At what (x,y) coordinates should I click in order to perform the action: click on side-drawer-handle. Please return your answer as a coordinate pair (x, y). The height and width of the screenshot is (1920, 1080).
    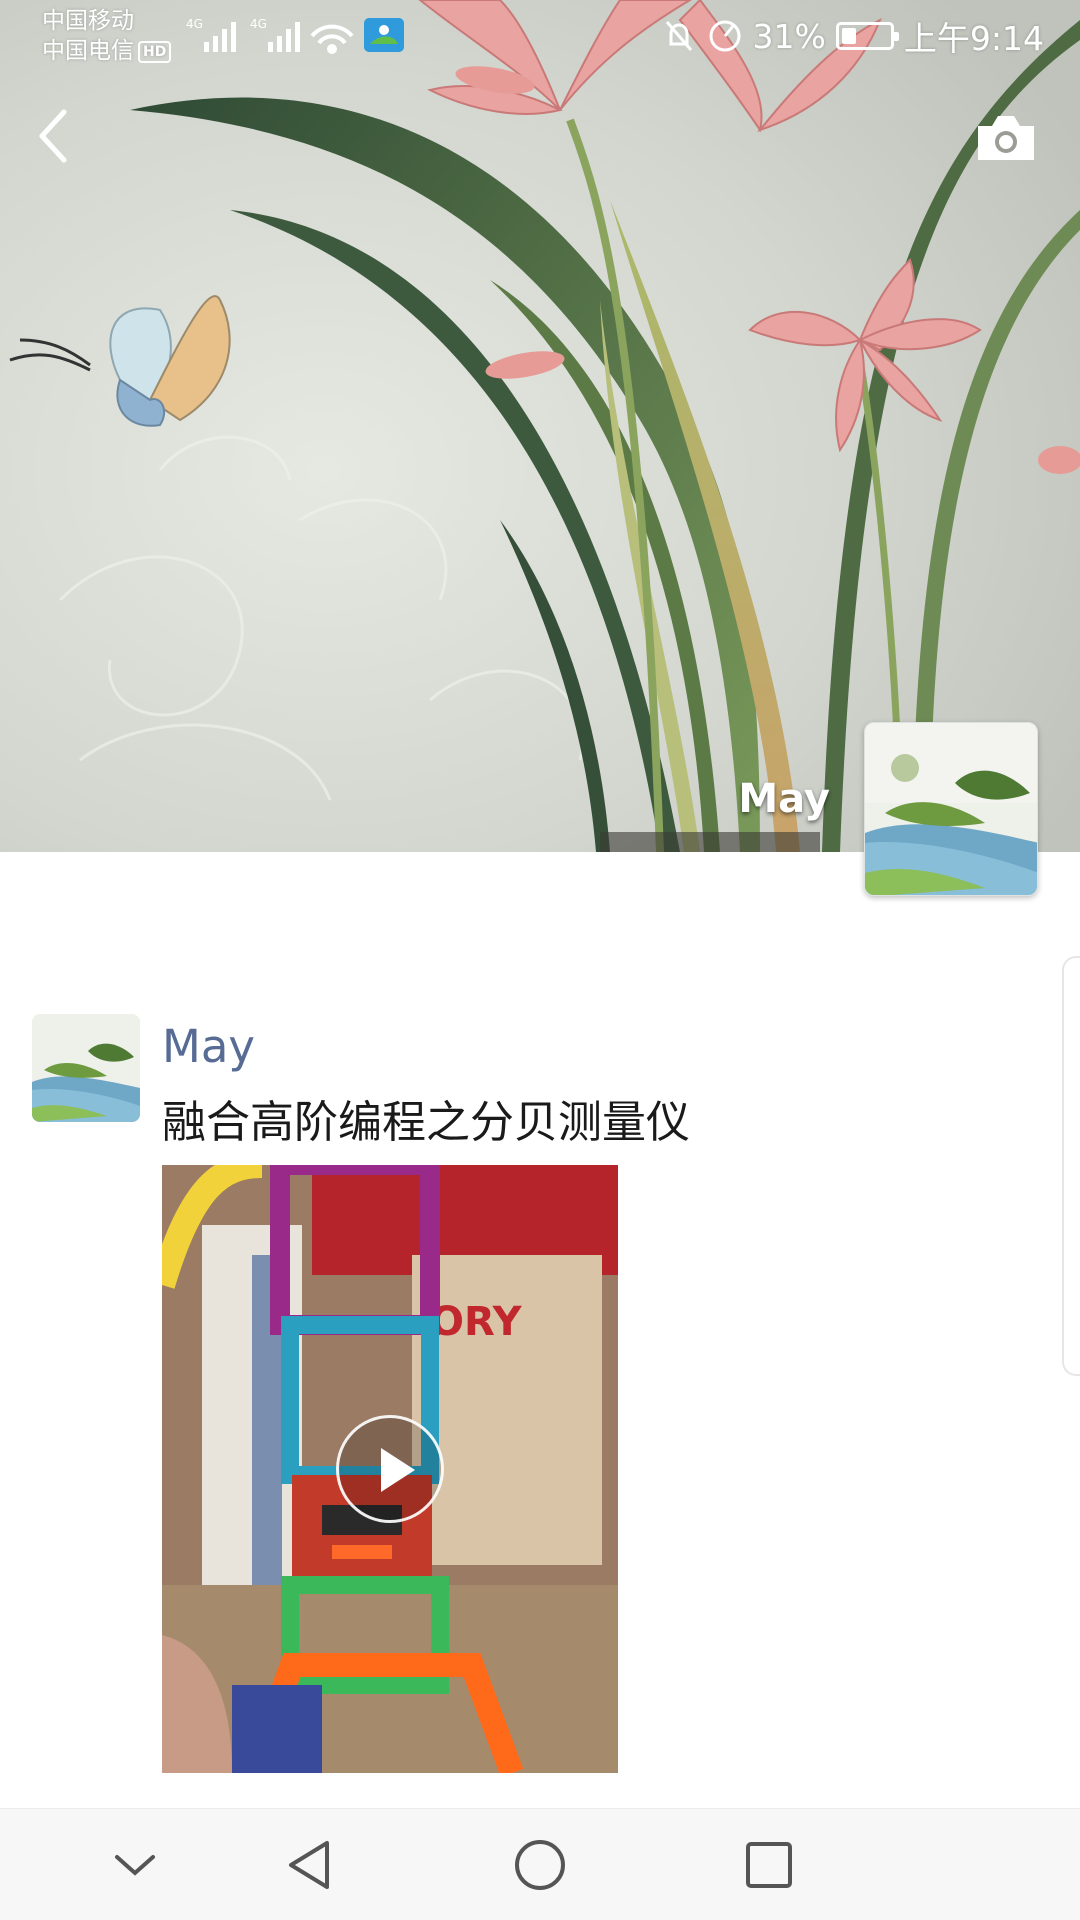
    Looking at the image, I should click on (1071, 1166).